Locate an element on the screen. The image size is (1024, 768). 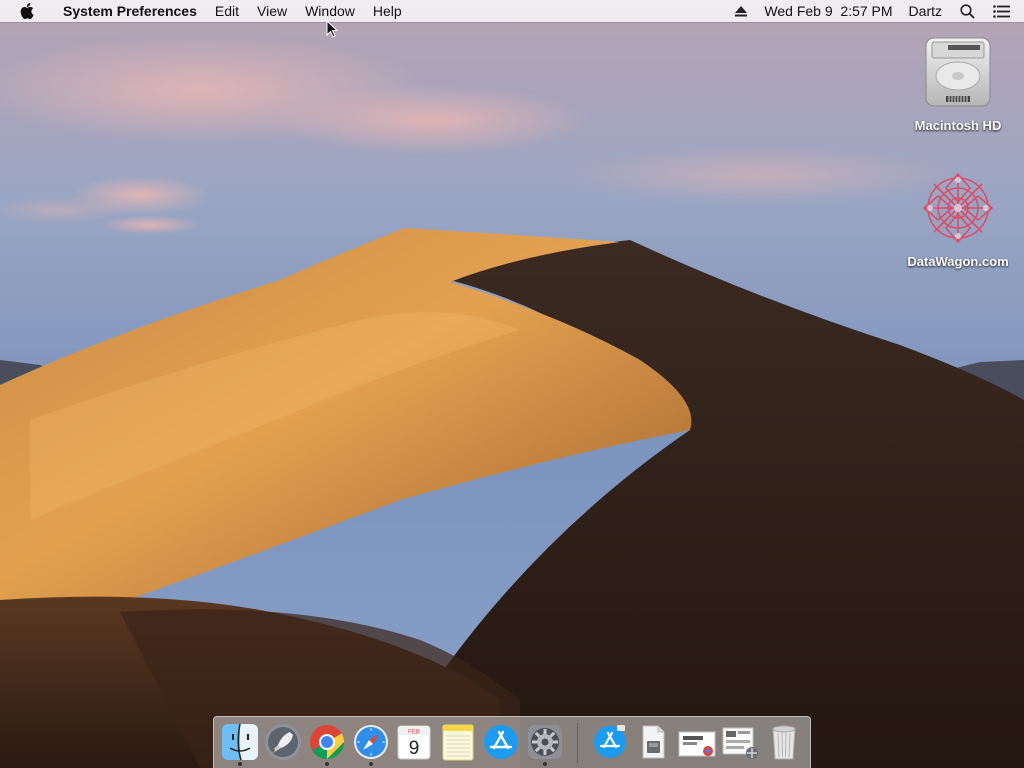
menu-help: Help is located at coordinates (387, 11).